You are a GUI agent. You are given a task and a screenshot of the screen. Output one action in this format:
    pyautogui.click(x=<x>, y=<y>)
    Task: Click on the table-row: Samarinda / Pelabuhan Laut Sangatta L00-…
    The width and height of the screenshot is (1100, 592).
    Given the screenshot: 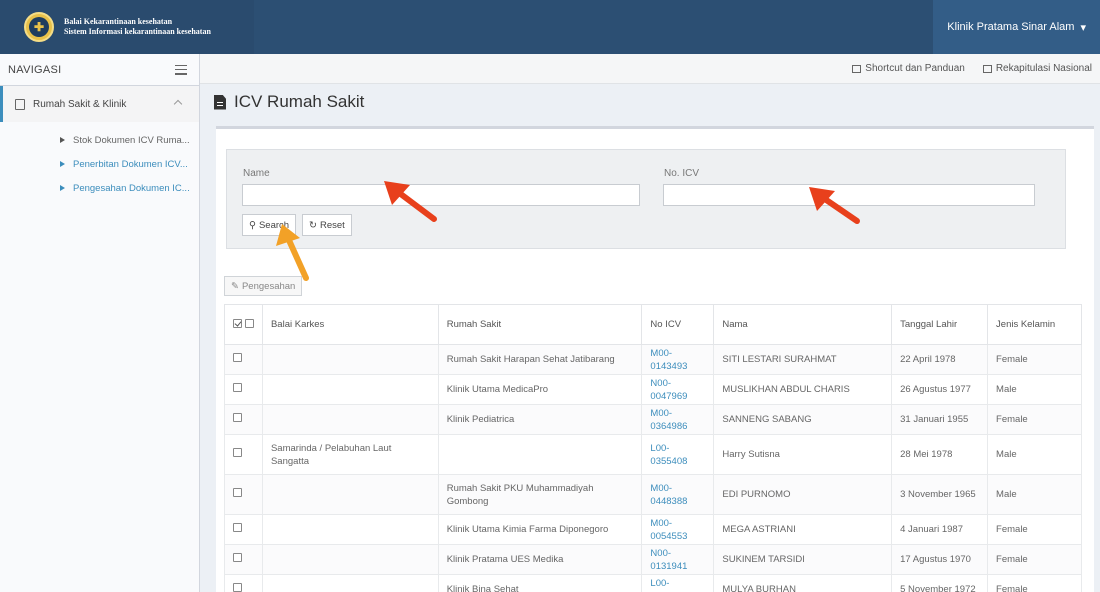 What is the action you would take?
    pyautogui.click(x=653, y=454)
    